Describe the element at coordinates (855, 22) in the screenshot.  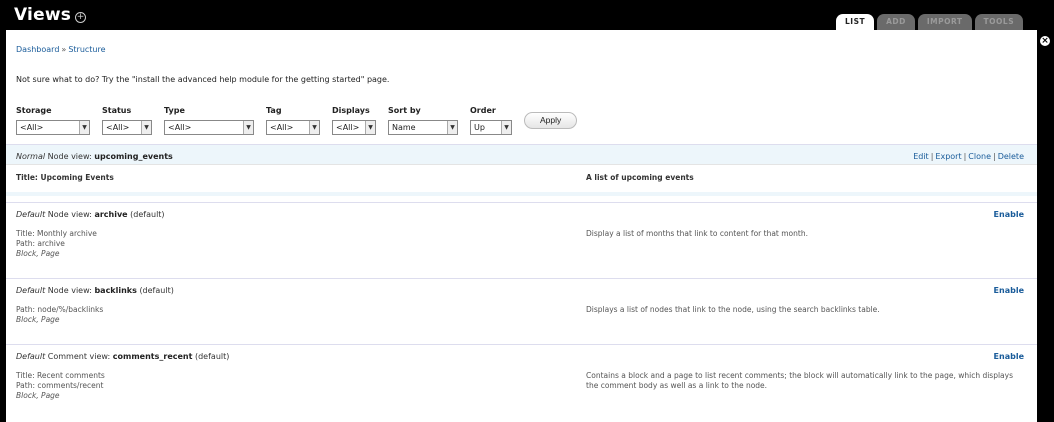
I see `tab-list: LIST` at that location.